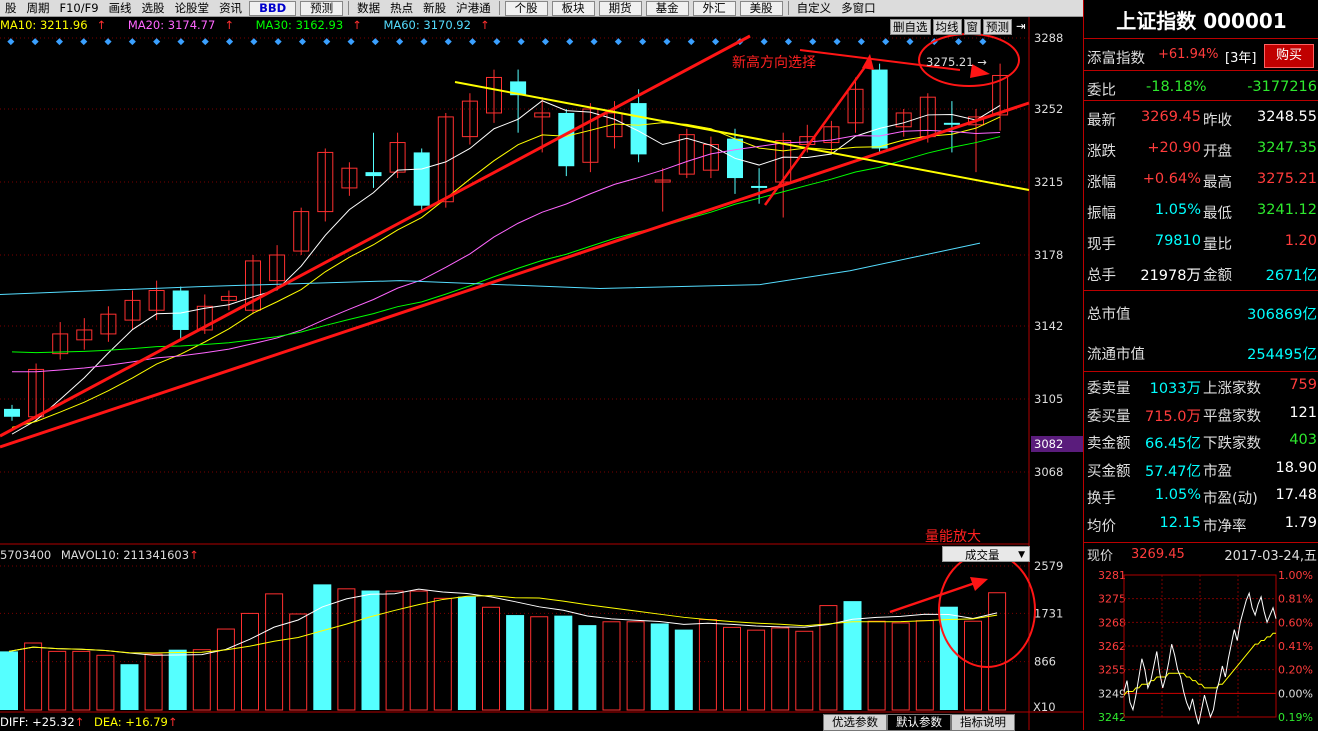  What do you see at coordinates (1295, 575) in the screenshot?
I see `mini-right-axis-label: 1.00%` at bounding box center [1295, 575].